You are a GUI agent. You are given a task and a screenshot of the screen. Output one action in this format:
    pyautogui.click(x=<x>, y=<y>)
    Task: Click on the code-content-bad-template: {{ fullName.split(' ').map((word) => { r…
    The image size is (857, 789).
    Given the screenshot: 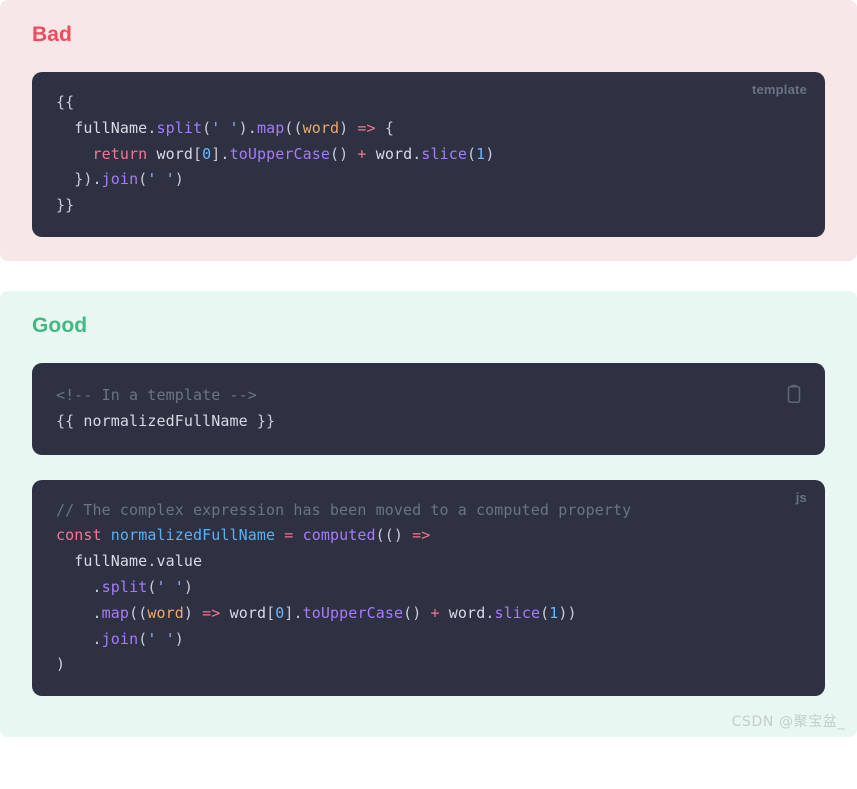 What is the action you would take?
    pyautogui.click(x=429, y=154)
    